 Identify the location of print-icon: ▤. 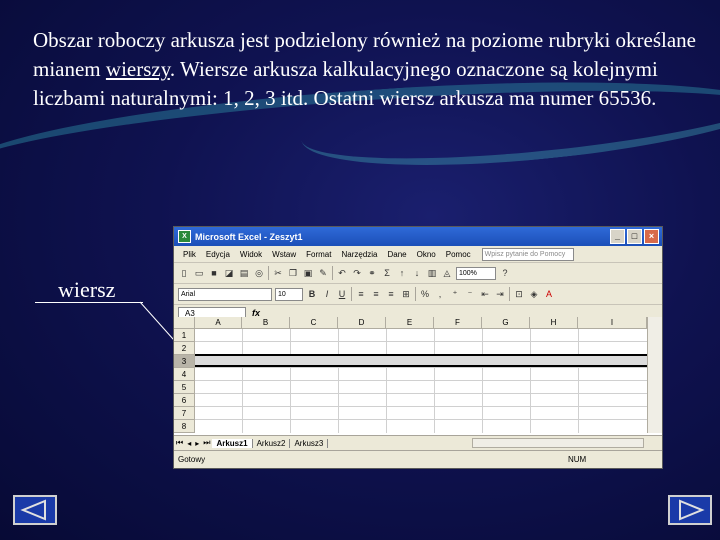
(244, 273).